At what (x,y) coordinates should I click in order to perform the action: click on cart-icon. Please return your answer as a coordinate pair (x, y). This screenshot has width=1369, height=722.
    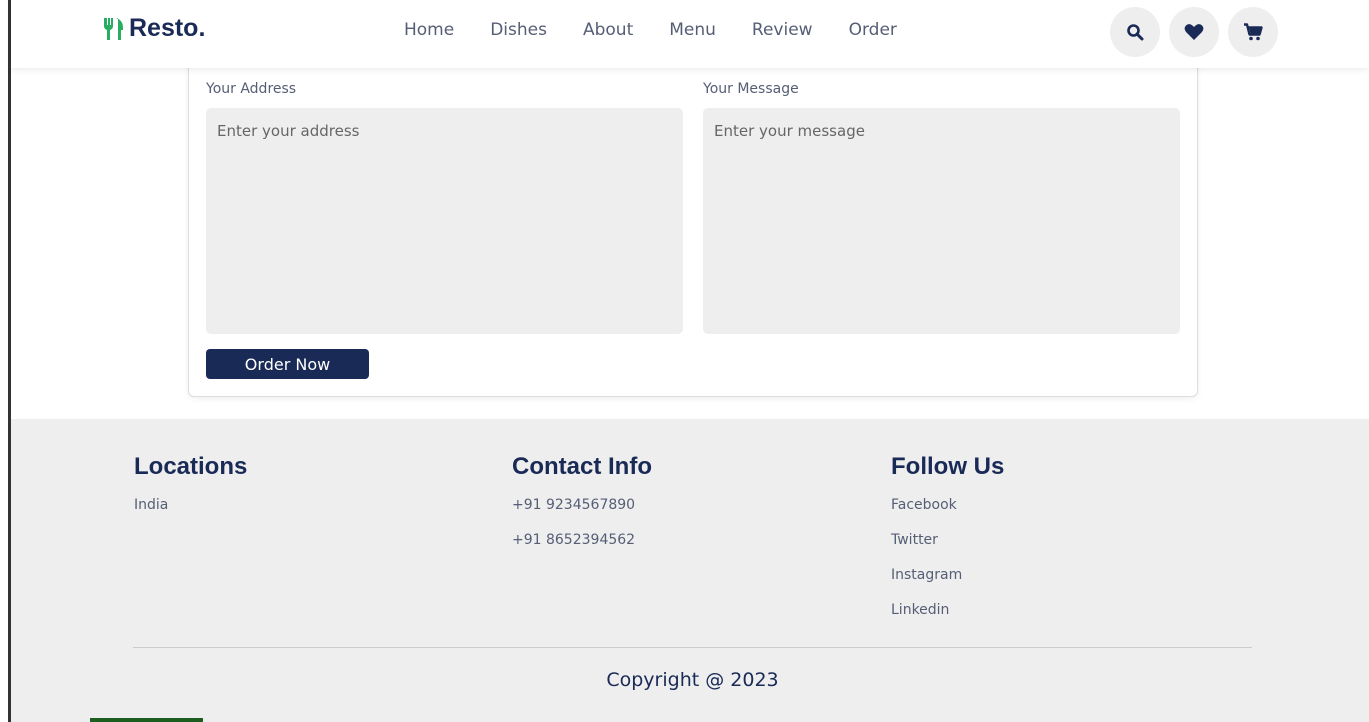
    Looking at the image, I should click on (1253, 32).